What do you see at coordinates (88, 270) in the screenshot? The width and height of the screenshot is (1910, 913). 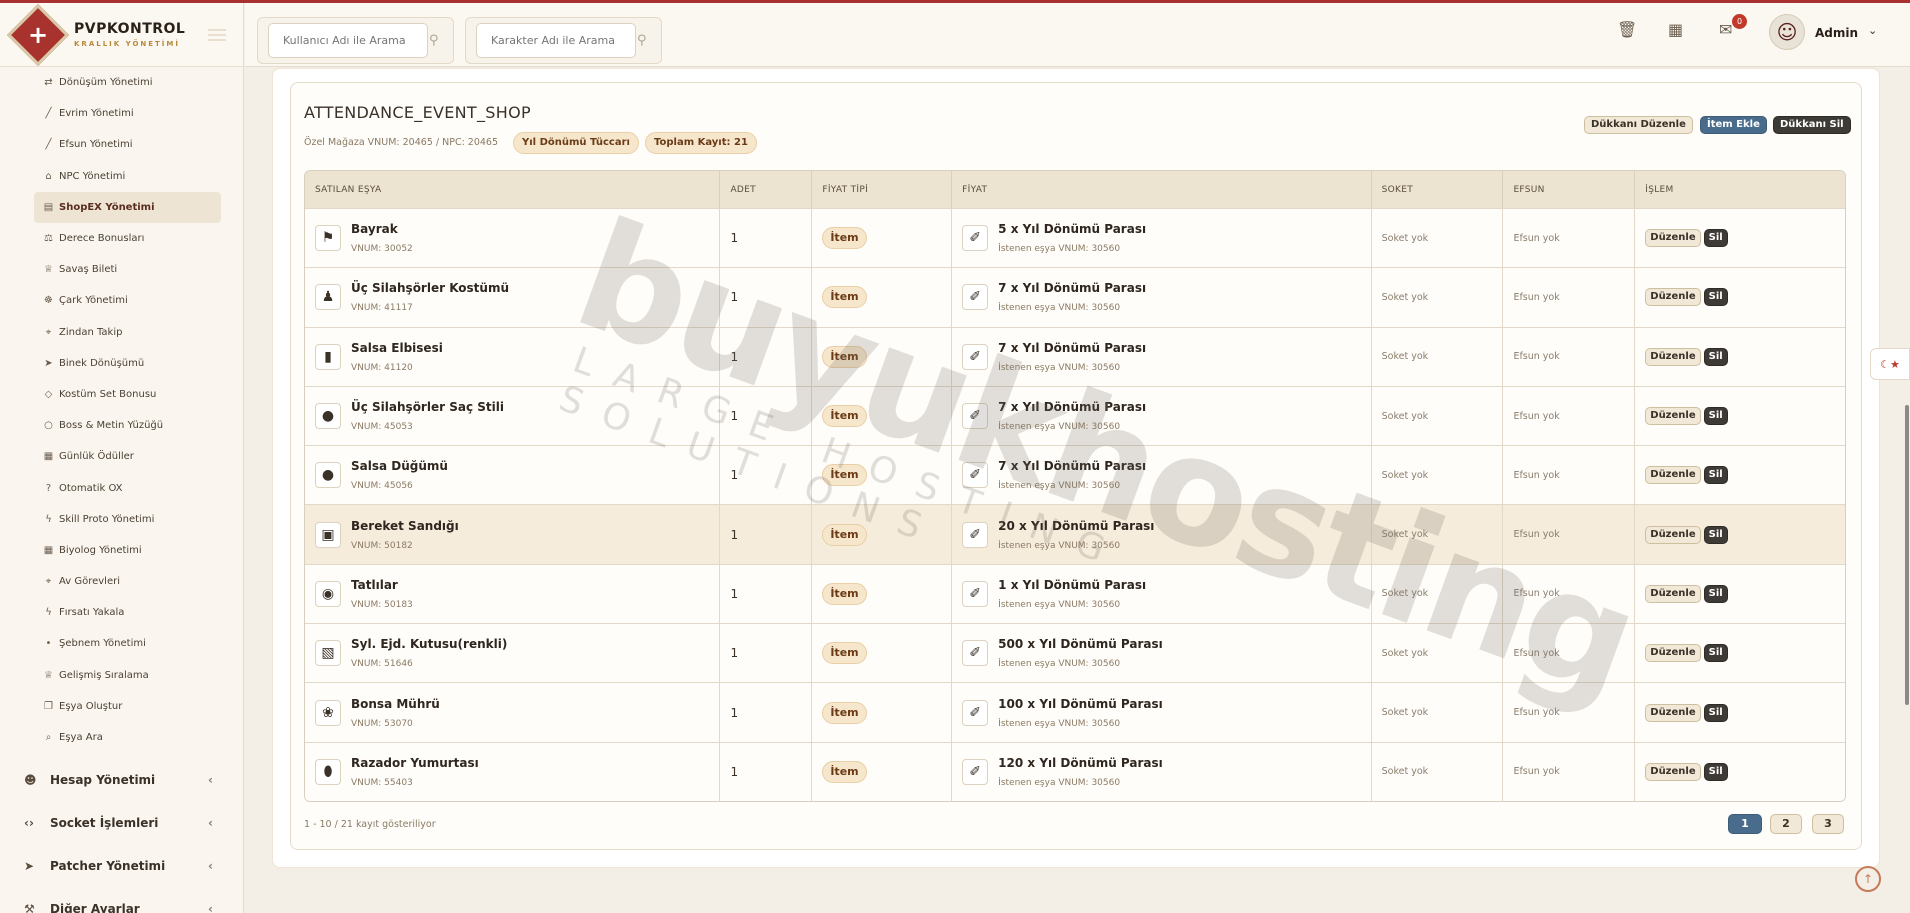 I see `sidebar-item-label: Savaş Bileti` at bounding box center [88, 270].